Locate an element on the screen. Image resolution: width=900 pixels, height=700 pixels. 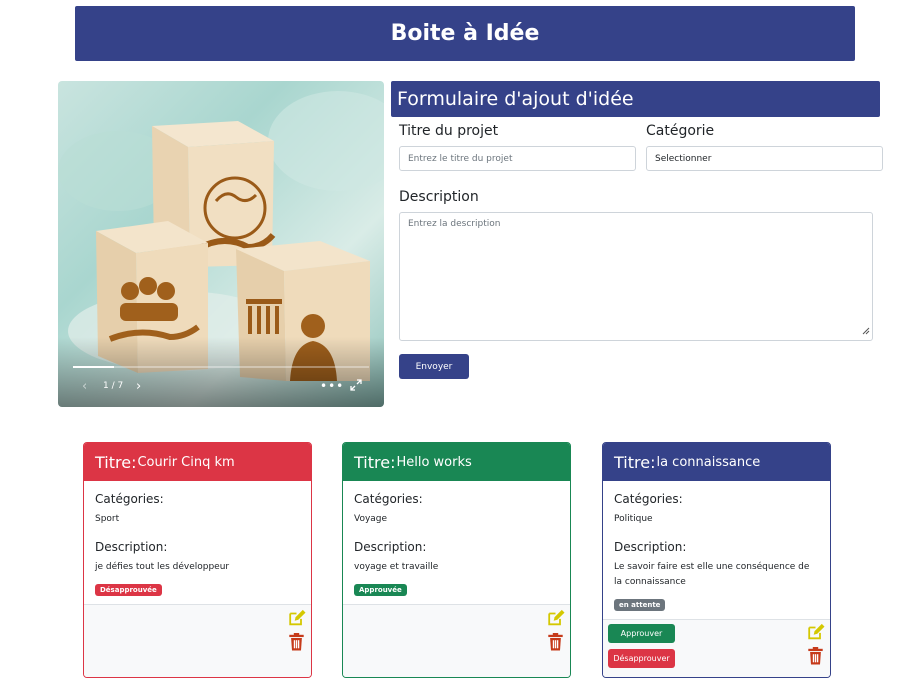
carousel-more-button: ••• is located at coordinates (332, 386).